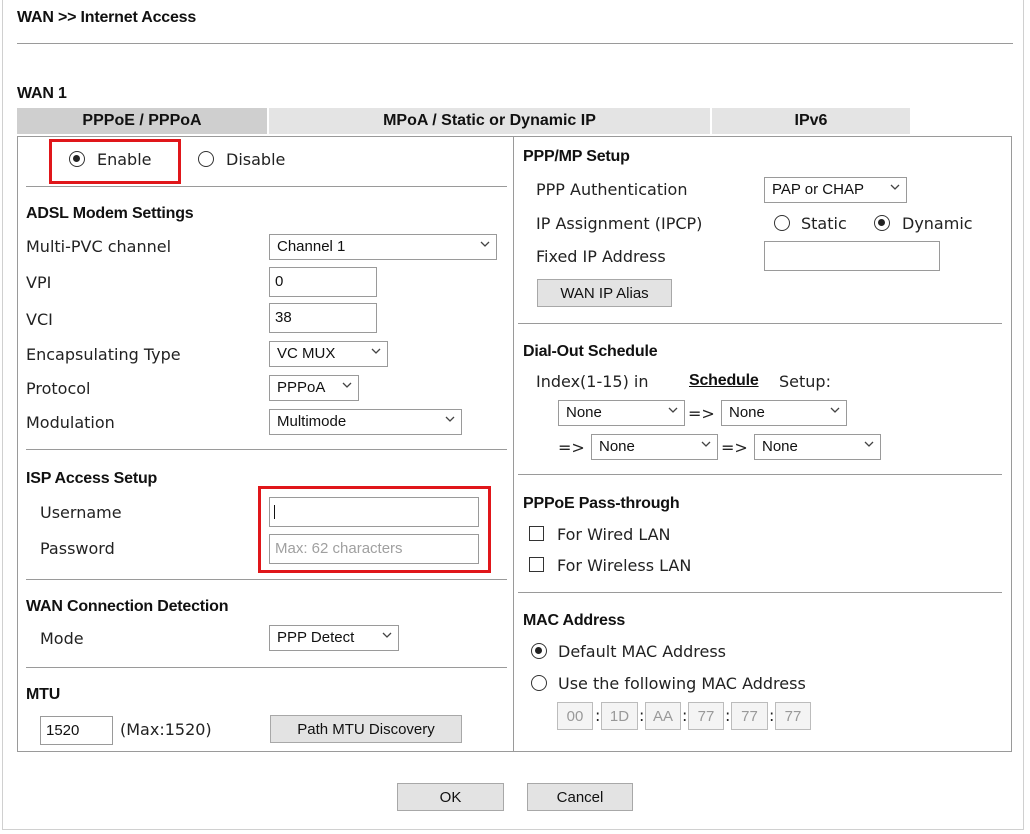 The image size is (1030, 834). Describe the element at coordinates (747, 412) in the screenshot. I see `schedule-value-2: None` at that location.